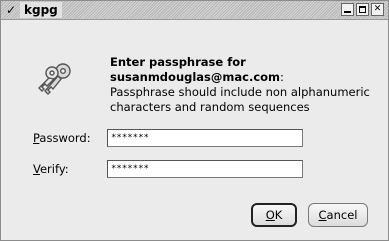  I want to click on keys-icon, so click(54, 79).